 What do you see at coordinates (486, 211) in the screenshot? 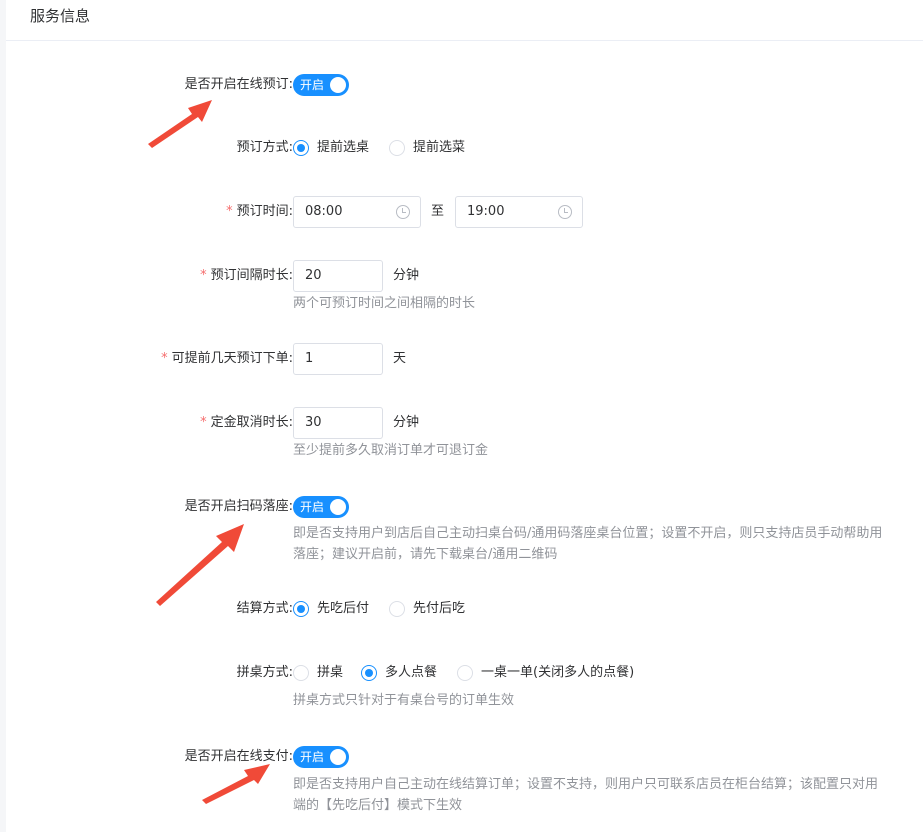
I see `end-time-value: 19:00` at bounding box center [486, 211].